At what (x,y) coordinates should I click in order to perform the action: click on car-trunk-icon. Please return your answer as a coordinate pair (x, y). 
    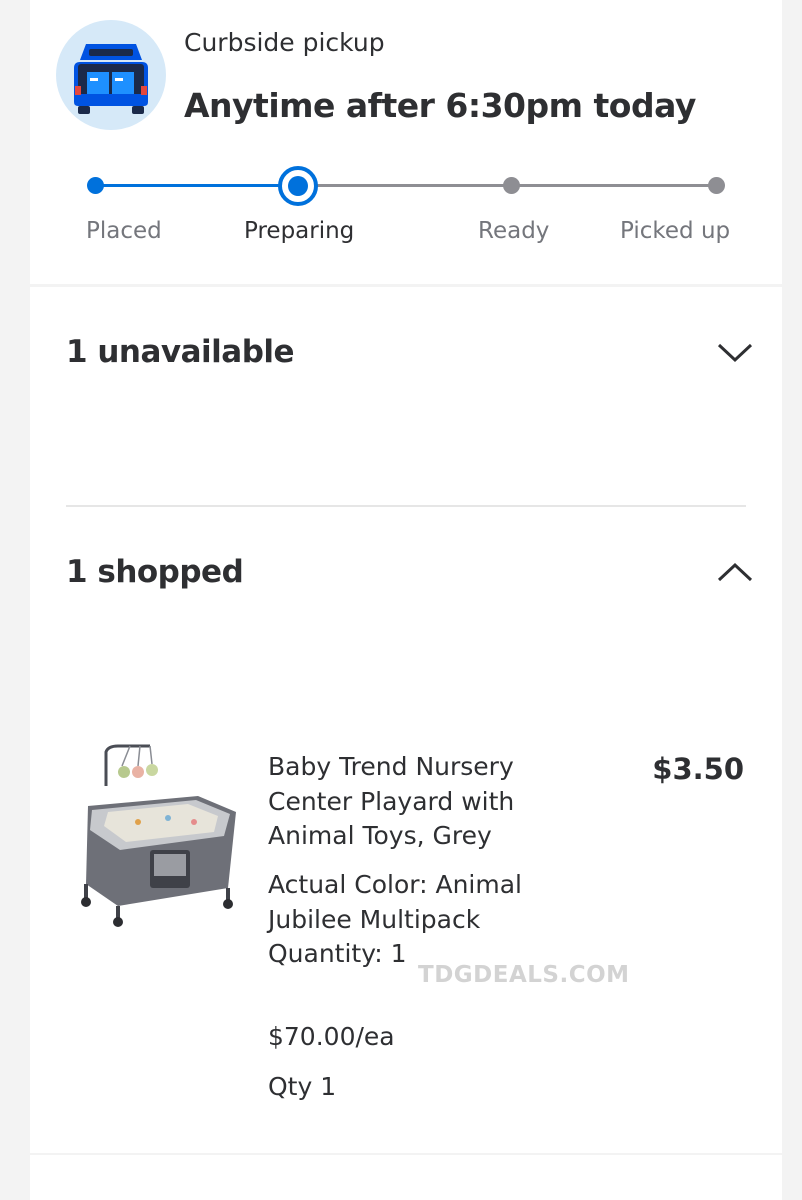
    Looking at the image, I should click on (111, 75).